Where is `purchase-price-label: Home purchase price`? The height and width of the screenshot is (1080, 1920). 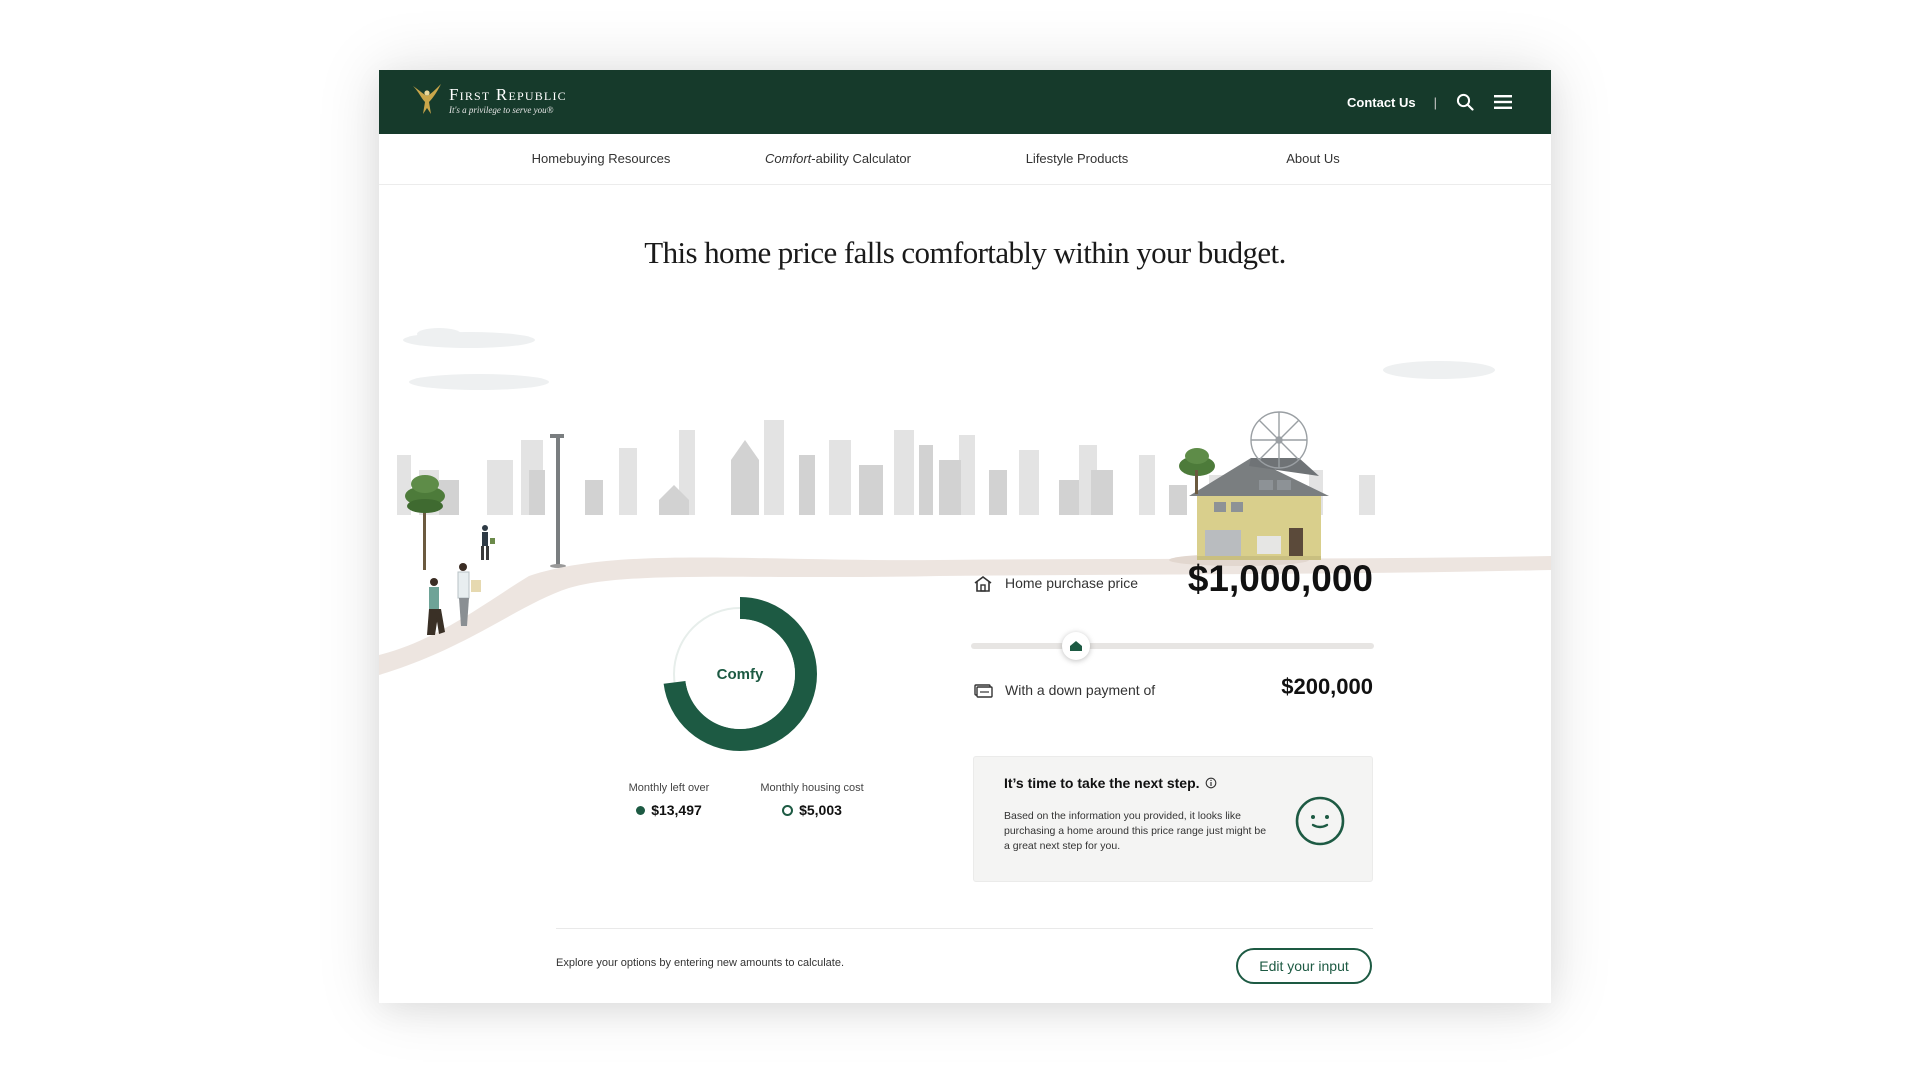
purchase-price-label: Home purchase price is located at coordinates (1072, 583).